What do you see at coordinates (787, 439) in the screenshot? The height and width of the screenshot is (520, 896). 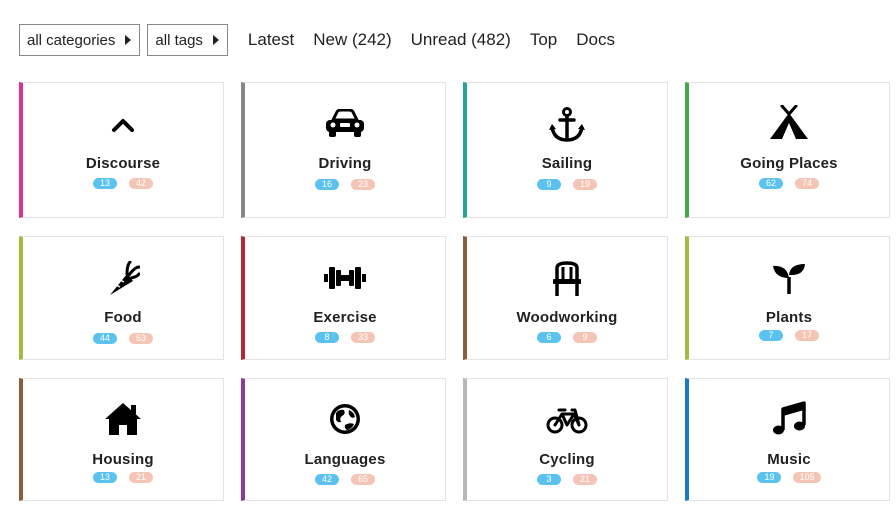 I see `category-card-music: Music 19 105` at bounding box center [787, 439].